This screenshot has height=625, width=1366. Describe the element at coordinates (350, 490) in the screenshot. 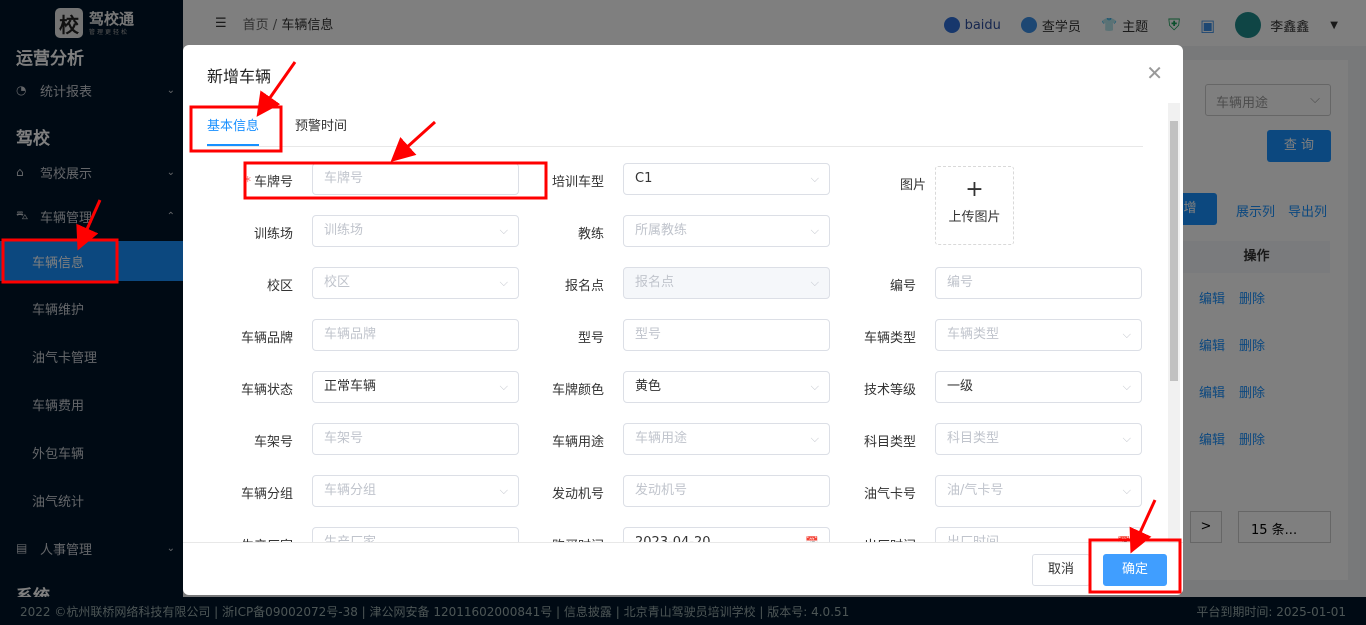

I see `field-value: 车辆分组` at that location.